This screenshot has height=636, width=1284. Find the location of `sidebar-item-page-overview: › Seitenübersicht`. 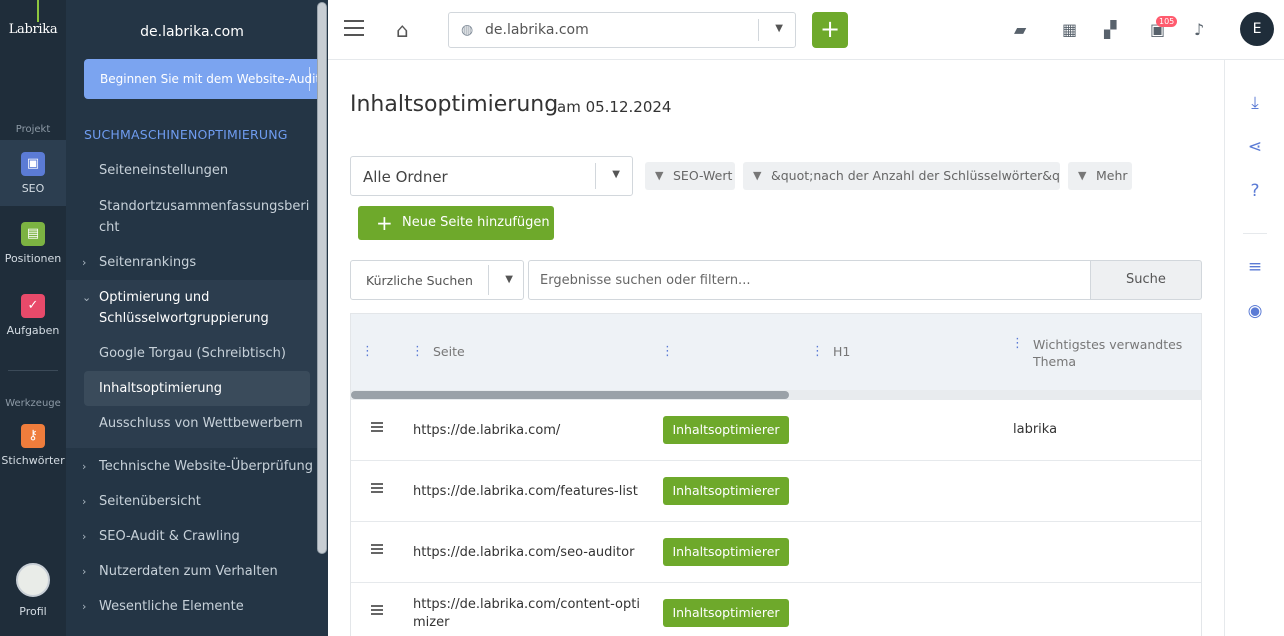

sidebar-item-page-overview: › Seitenübersicht is located at coordinates (192, 501).